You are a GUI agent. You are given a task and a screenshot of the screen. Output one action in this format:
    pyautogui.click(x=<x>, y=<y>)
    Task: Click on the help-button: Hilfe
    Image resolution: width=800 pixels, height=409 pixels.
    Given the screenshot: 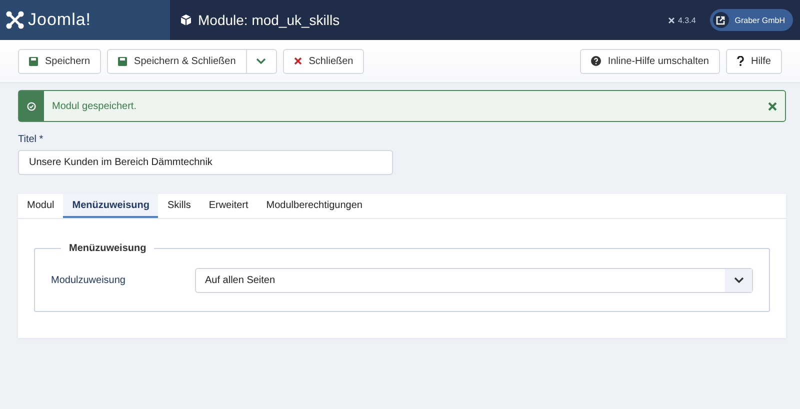 What is the action you would take?
    pyautogui.click(x=754, y=61)
    